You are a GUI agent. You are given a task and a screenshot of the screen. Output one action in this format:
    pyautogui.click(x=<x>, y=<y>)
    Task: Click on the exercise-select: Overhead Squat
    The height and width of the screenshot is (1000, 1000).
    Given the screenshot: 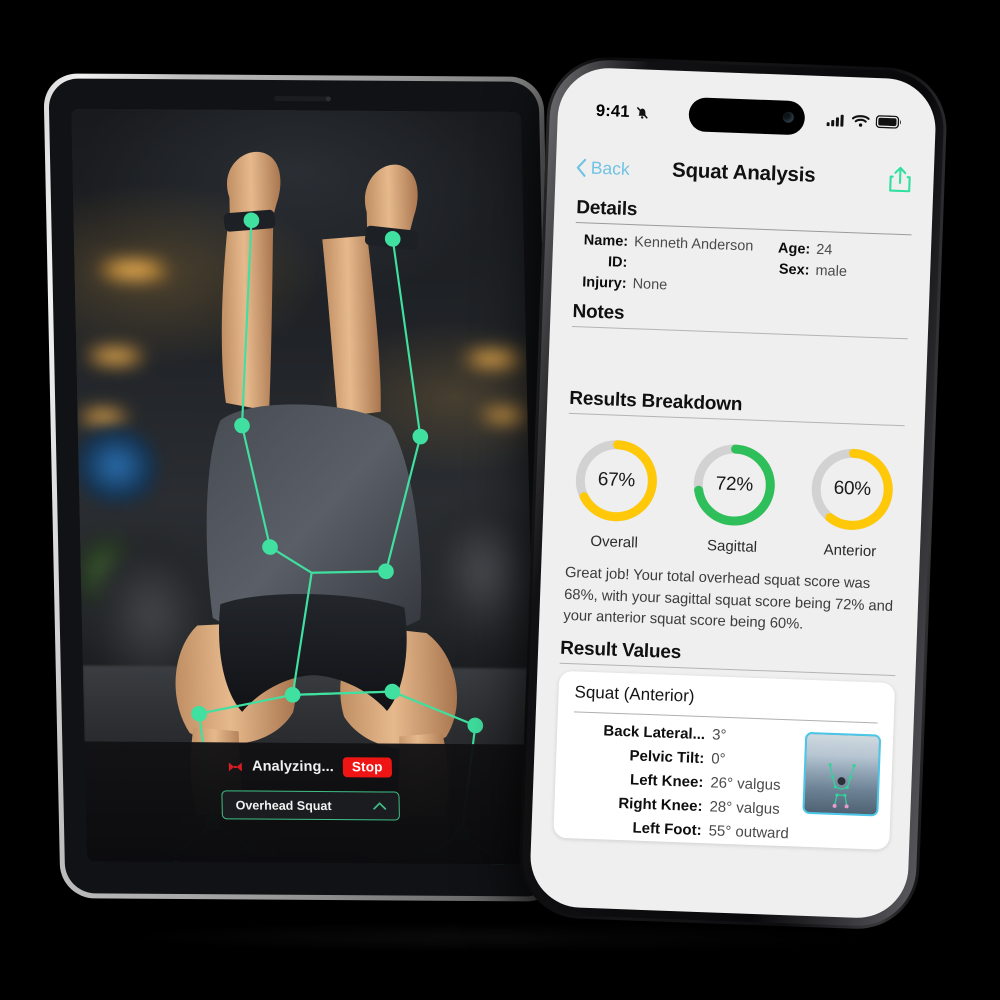 What is the action you would take?
    pyautogui.click(x=310, y=805)
    